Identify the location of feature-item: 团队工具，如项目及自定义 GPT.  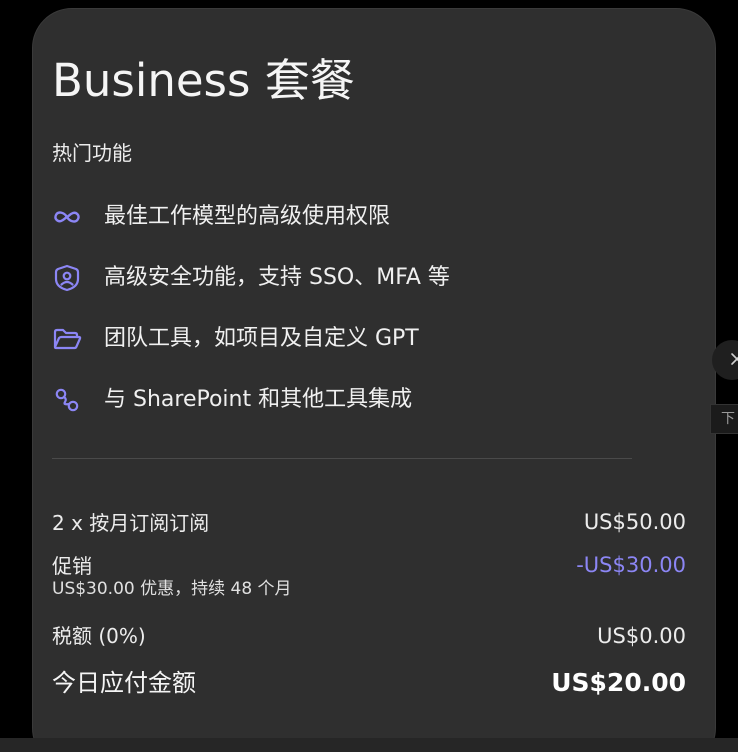
(235, 339).